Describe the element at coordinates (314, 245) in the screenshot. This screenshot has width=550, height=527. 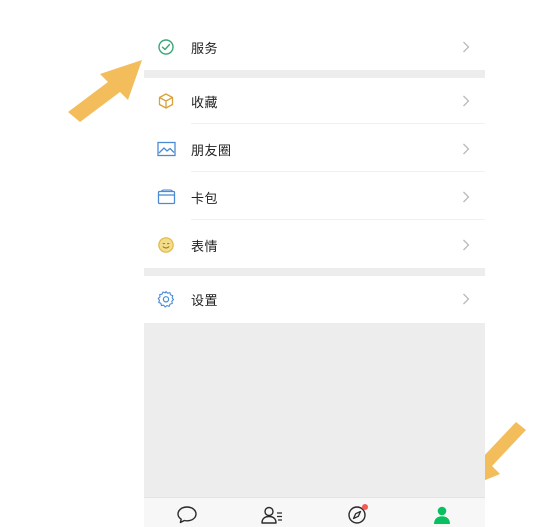
I see `menu-item-stickers: 表情` at that location.